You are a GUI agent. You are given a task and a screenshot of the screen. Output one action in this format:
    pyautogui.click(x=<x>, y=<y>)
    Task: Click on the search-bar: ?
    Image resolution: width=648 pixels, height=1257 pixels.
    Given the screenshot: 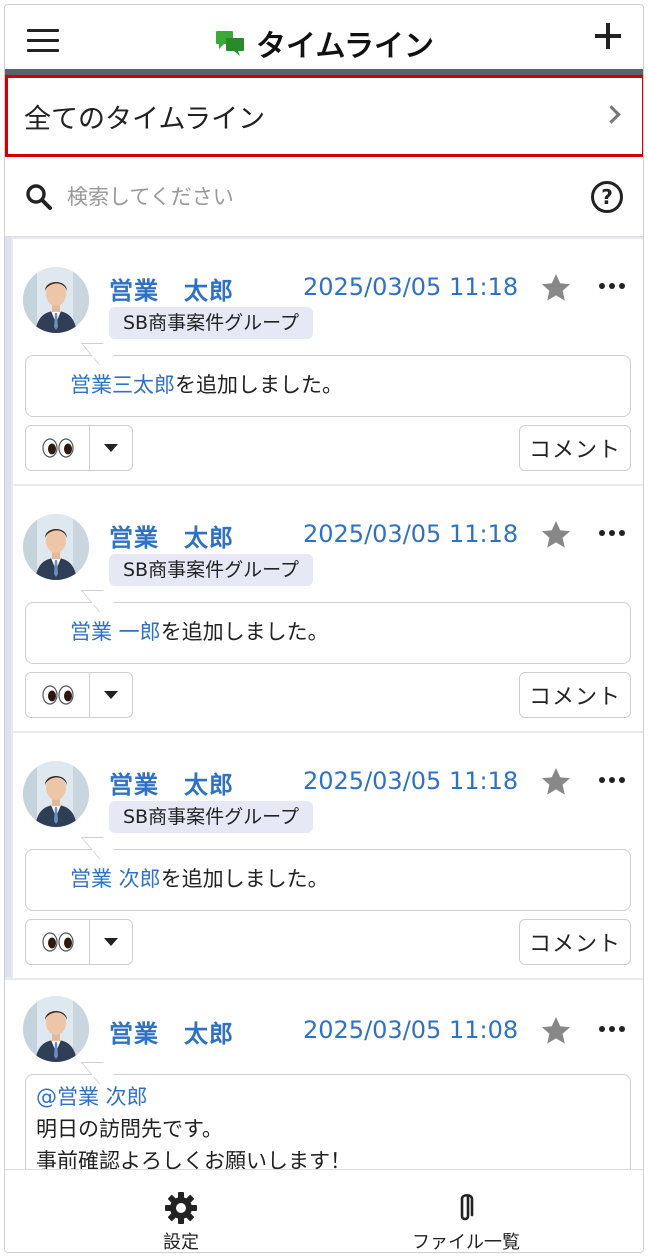 What is the action you would take?
    pyautogui.click(x=324, y=197)
    